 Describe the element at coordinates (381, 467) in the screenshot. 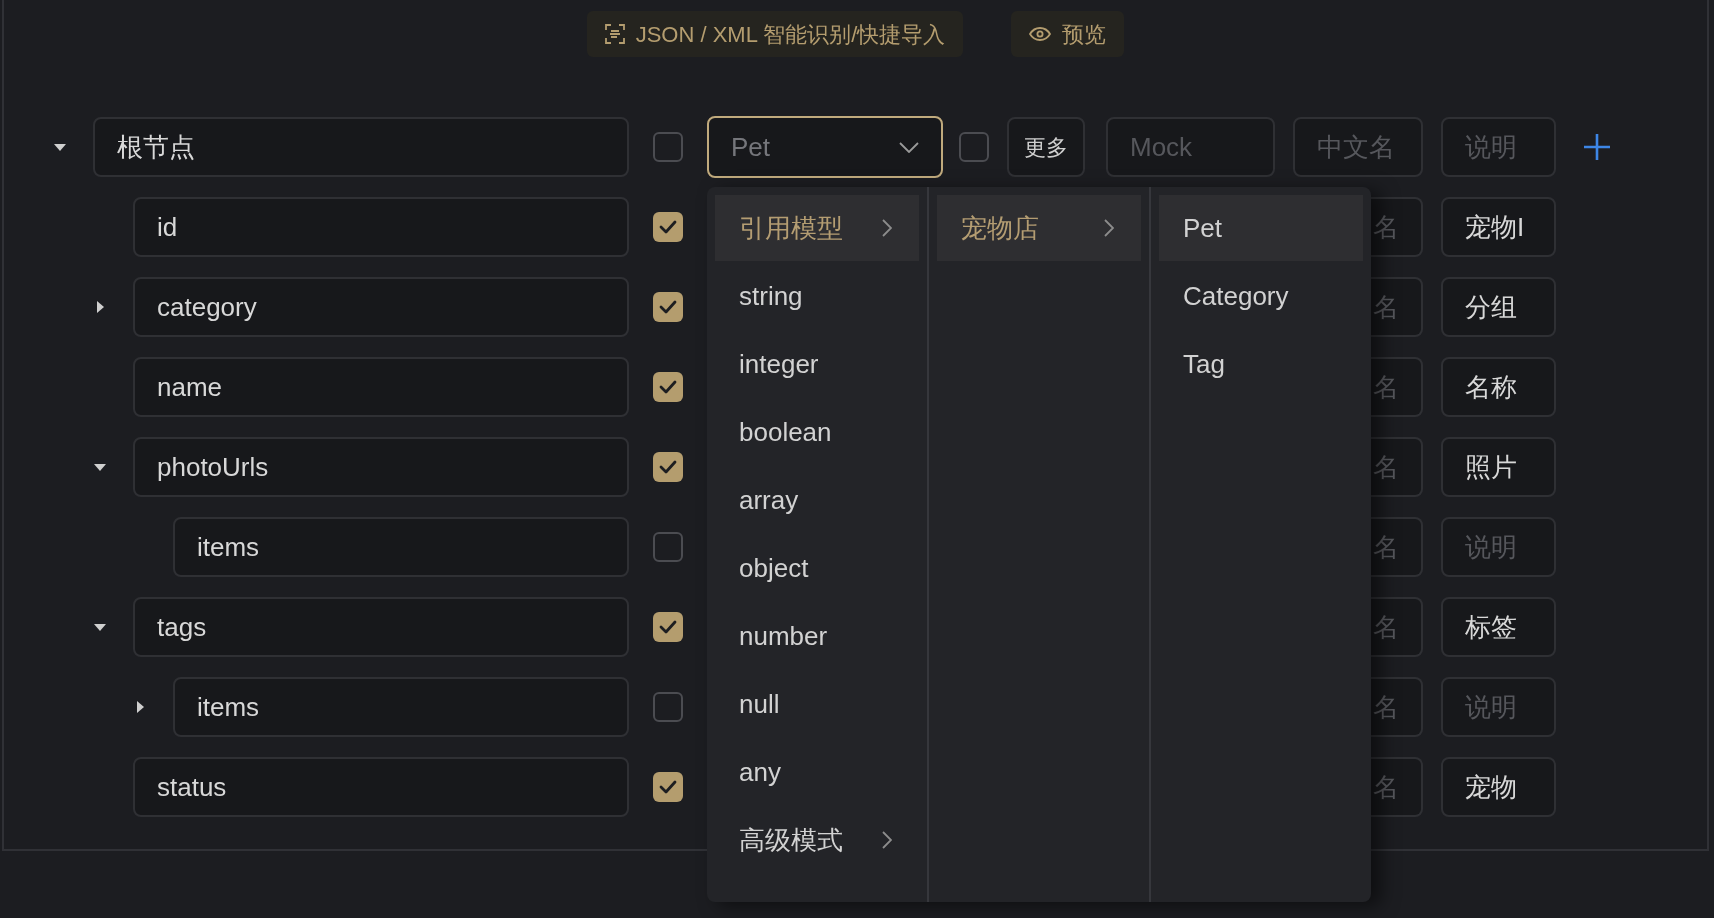

I see `name-field: photoUrls` at that location.